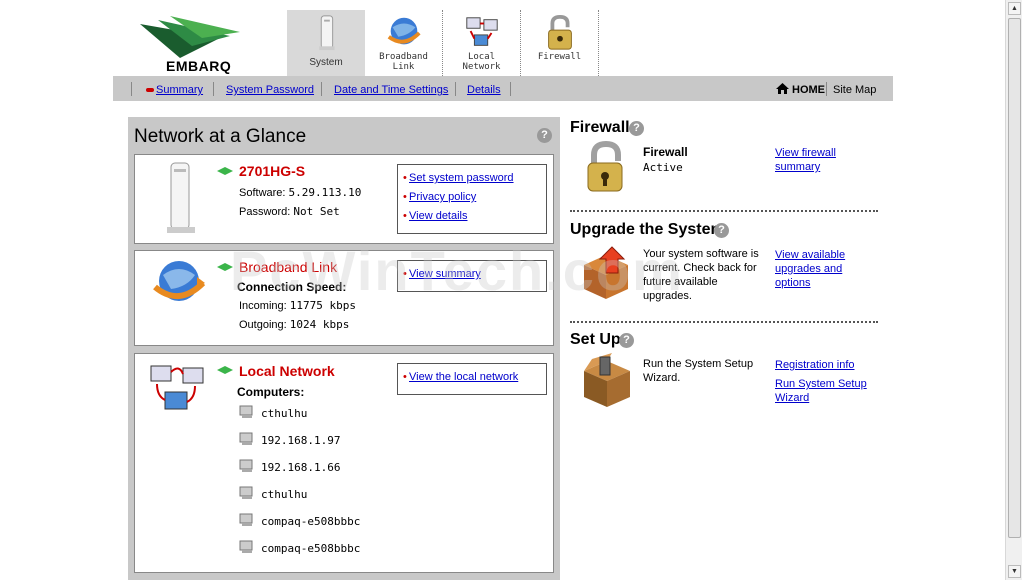 The width and height of the screenshot is (1022, 580). I want to click on software-row: Software: 5.29.113.10, so click(300, 192).